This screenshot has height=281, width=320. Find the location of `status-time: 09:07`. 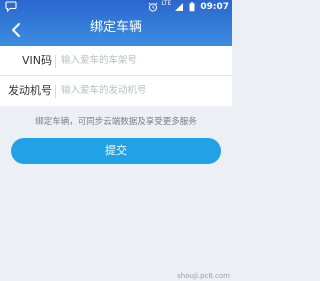

status-time: 09:07 is located at coordinates (214, 7).